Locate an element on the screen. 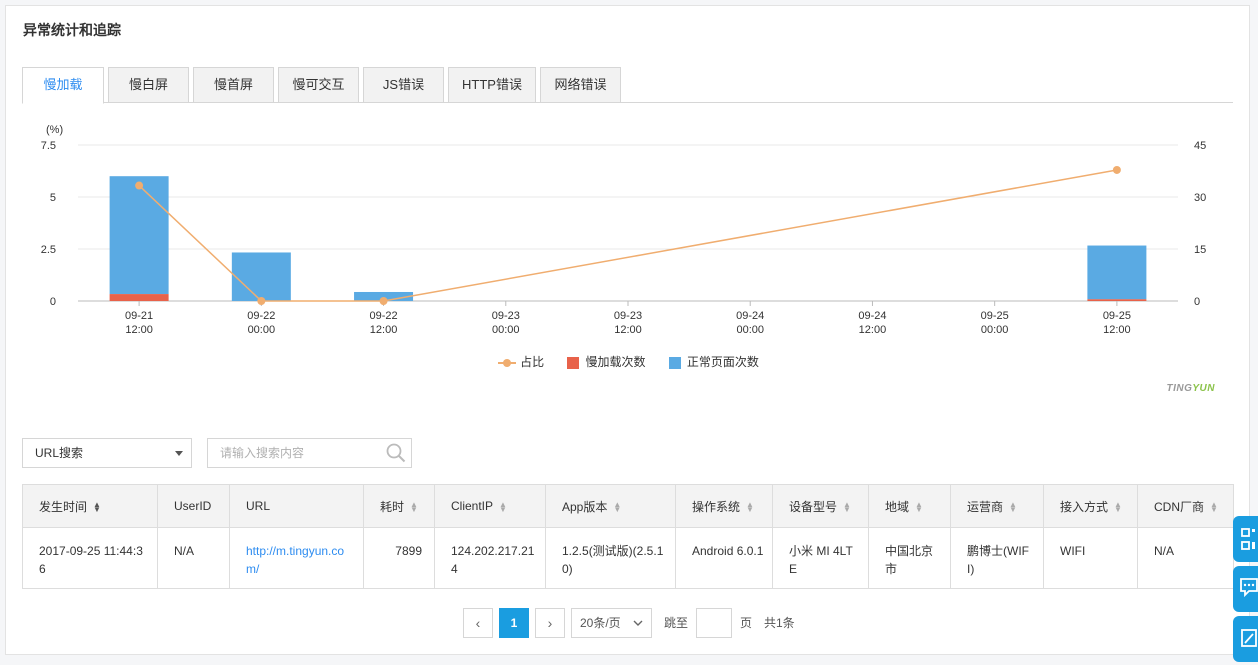 The width and height of the screenshot is (1258, 665). cell-device: 小米 MI 4LTE is located at coordinates (820, 558).